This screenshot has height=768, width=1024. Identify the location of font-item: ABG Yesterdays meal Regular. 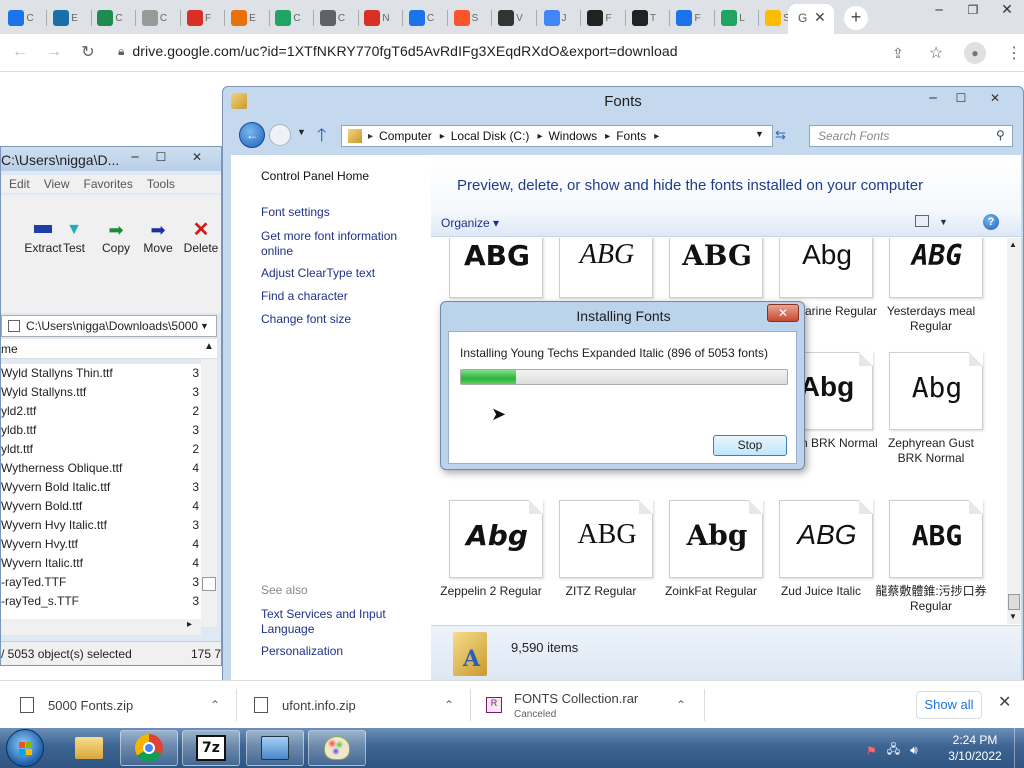
(931, 294).